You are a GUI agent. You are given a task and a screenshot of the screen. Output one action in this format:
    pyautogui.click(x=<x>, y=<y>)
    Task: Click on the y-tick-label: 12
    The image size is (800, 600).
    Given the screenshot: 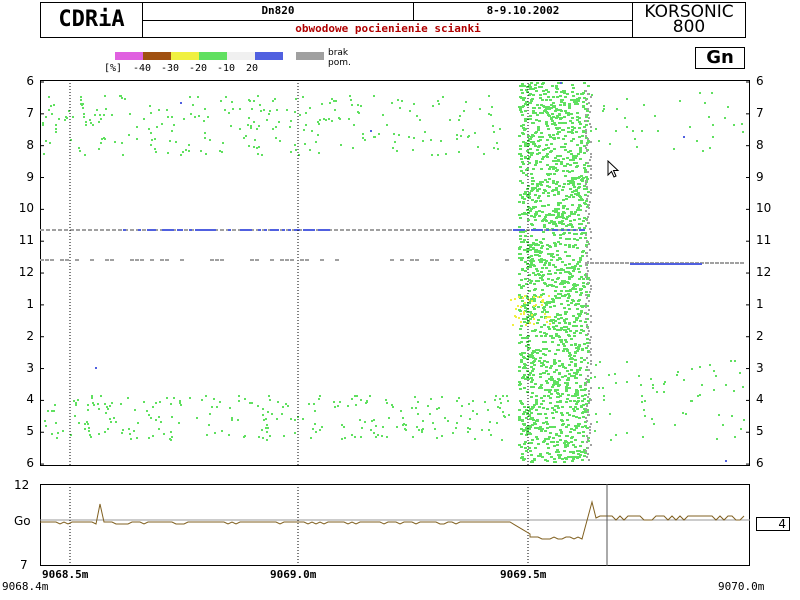 What is the action you would take?
    pyautogui.click(x=26, y=272)
    